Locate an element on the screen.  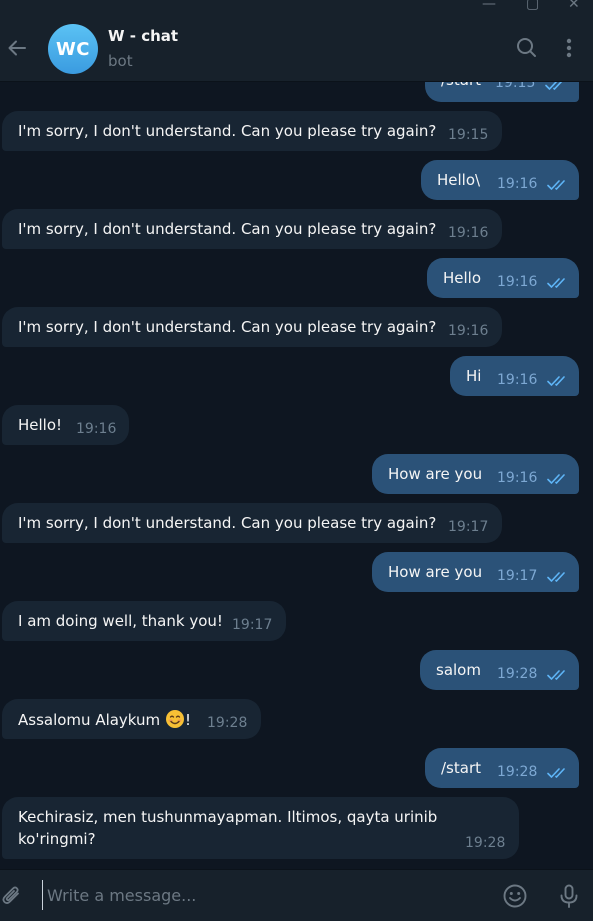
paperclip-icon is located at coordinates (12, 896).